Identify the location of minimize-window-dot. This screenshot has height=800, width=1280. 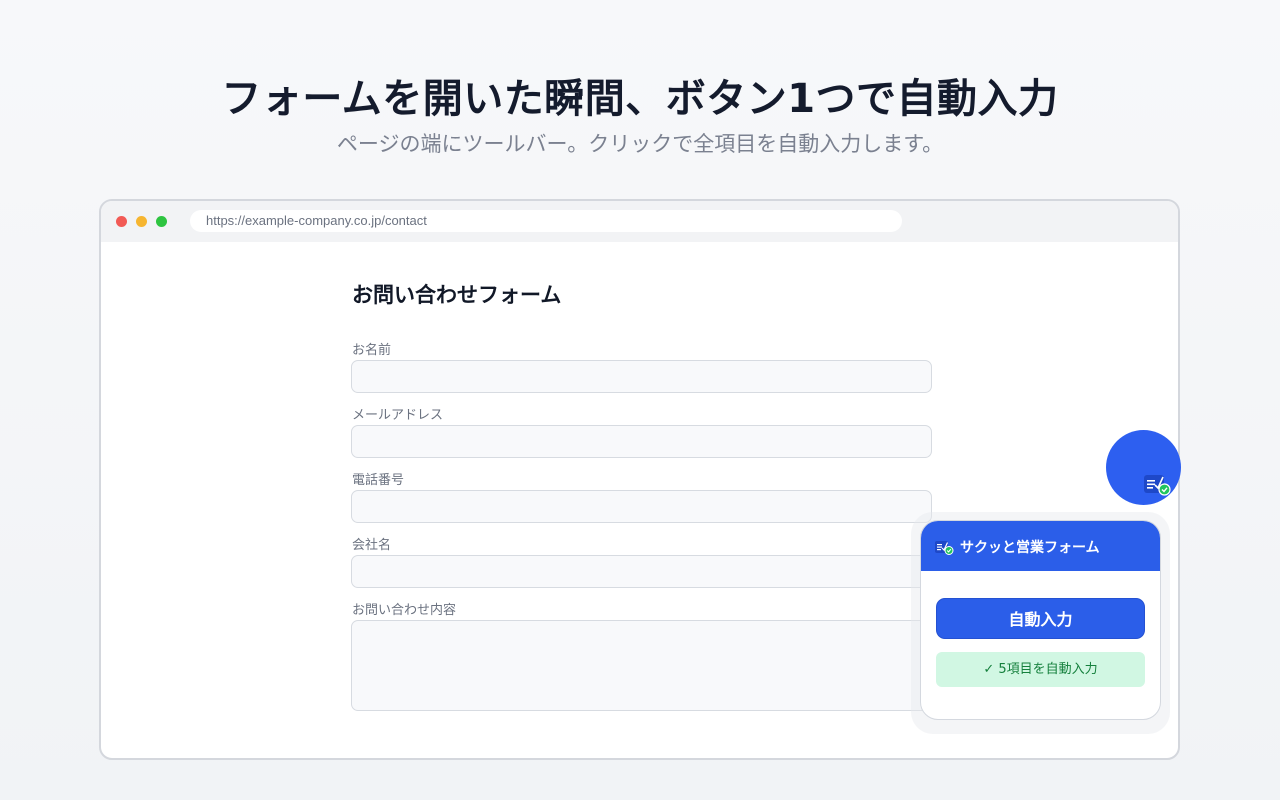
(141, 221).